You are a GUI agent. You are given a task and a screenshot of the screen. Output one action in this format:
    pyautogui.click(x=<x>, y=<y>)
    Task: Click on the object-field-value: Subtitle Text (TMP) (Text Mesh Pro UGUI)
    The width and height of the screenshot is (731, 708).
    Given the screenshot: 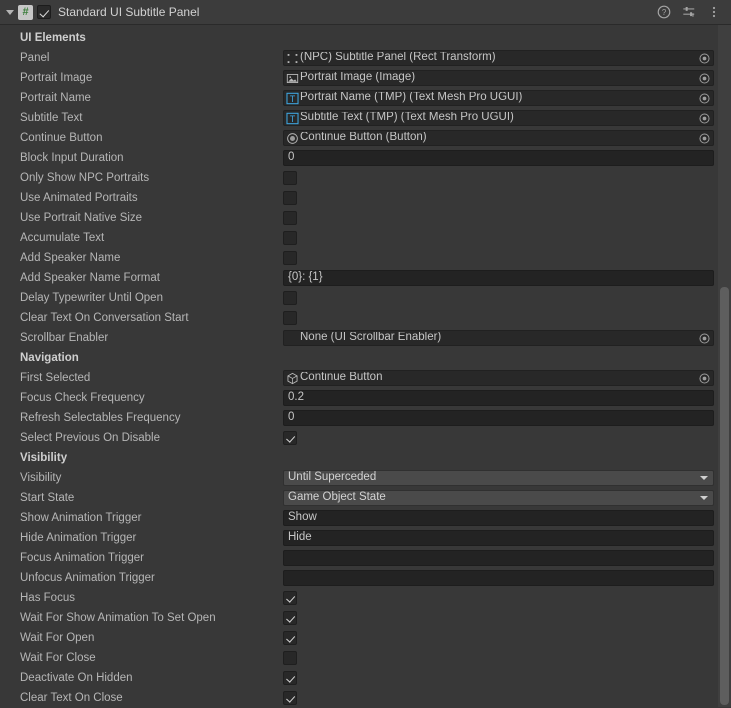 What is the action you would take?
    pyautogui.click(x=407, y=117)
    